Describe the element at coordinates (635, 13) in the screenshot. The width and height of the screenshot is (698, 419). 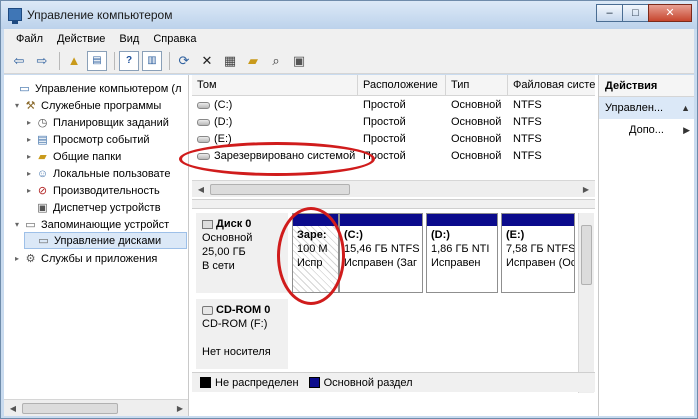
I see `maximize-button: □` at that location.